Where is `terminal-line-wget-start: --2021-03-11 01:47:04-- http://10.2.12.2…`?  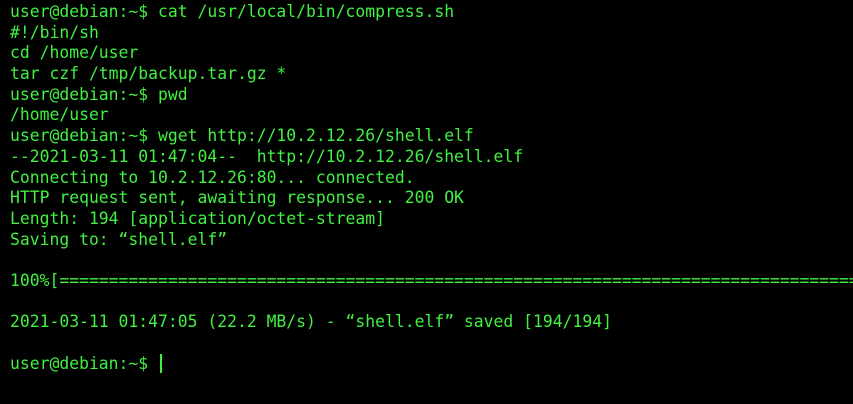
terminal-line-wget-start: --2021-03-11 01:47:04-- http://10.2.12.2… is located at coordinates (267, 156).